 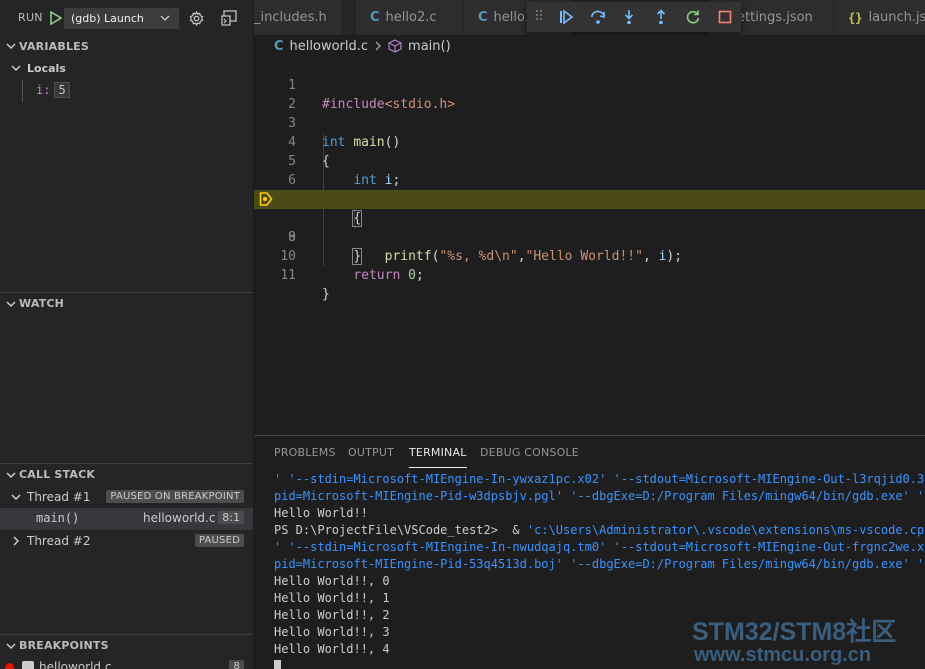 I want to click on breakpoint-row: helloworld.c 8, so click(x=126, y=662).